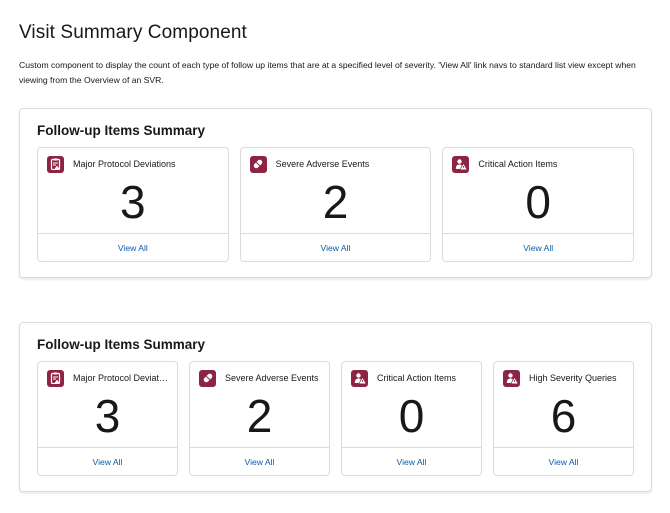 The width and height of the screenshot is (670, 513). I want to click on summary-card-high-severity-queries: High Severity Queries 6 View All, so click(563, 418).